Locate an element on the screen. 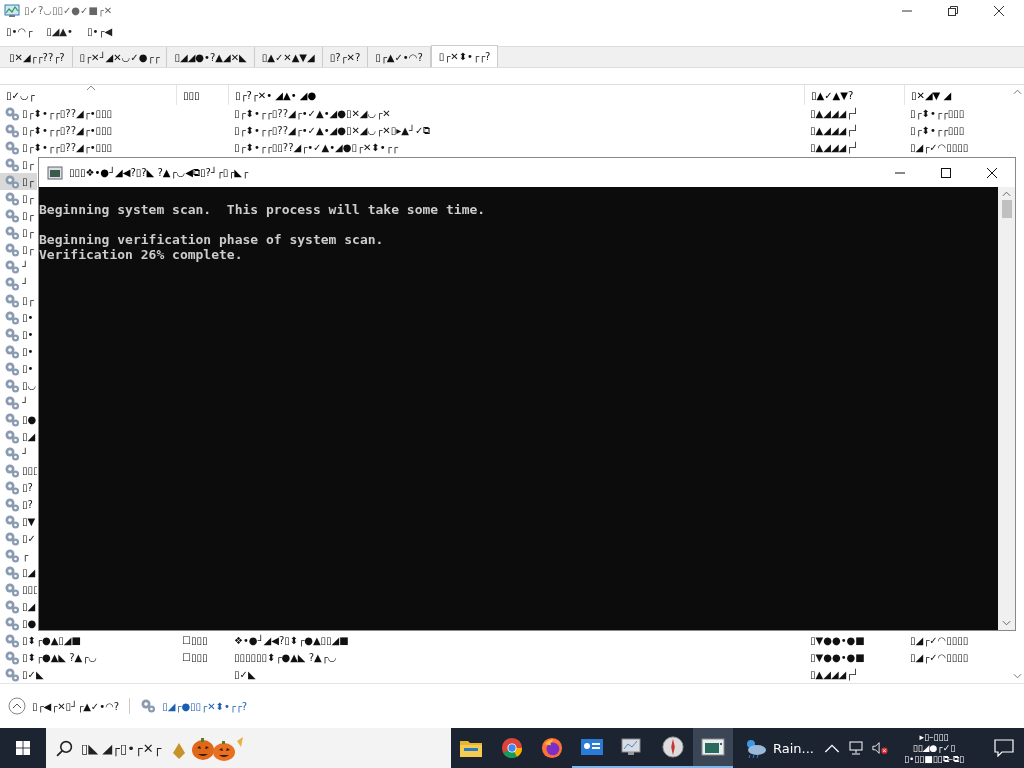 The width and height of the screenshot is (1024, 768). column-header: ▯▲✓▲▼? is located at coordinates (854, 95).